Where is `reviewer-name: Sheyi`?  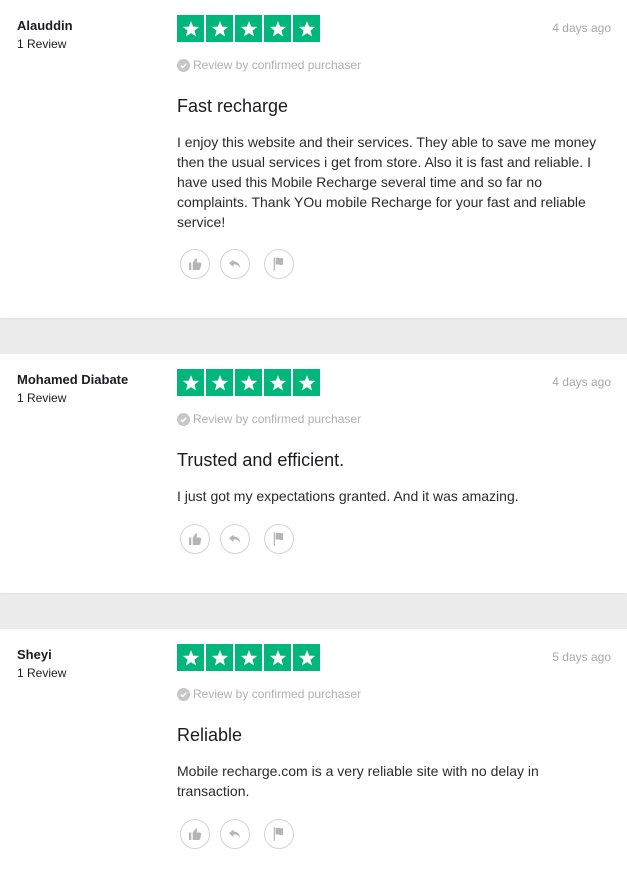 reviewer-name: Sheyi is located at coordinates (34, 654).